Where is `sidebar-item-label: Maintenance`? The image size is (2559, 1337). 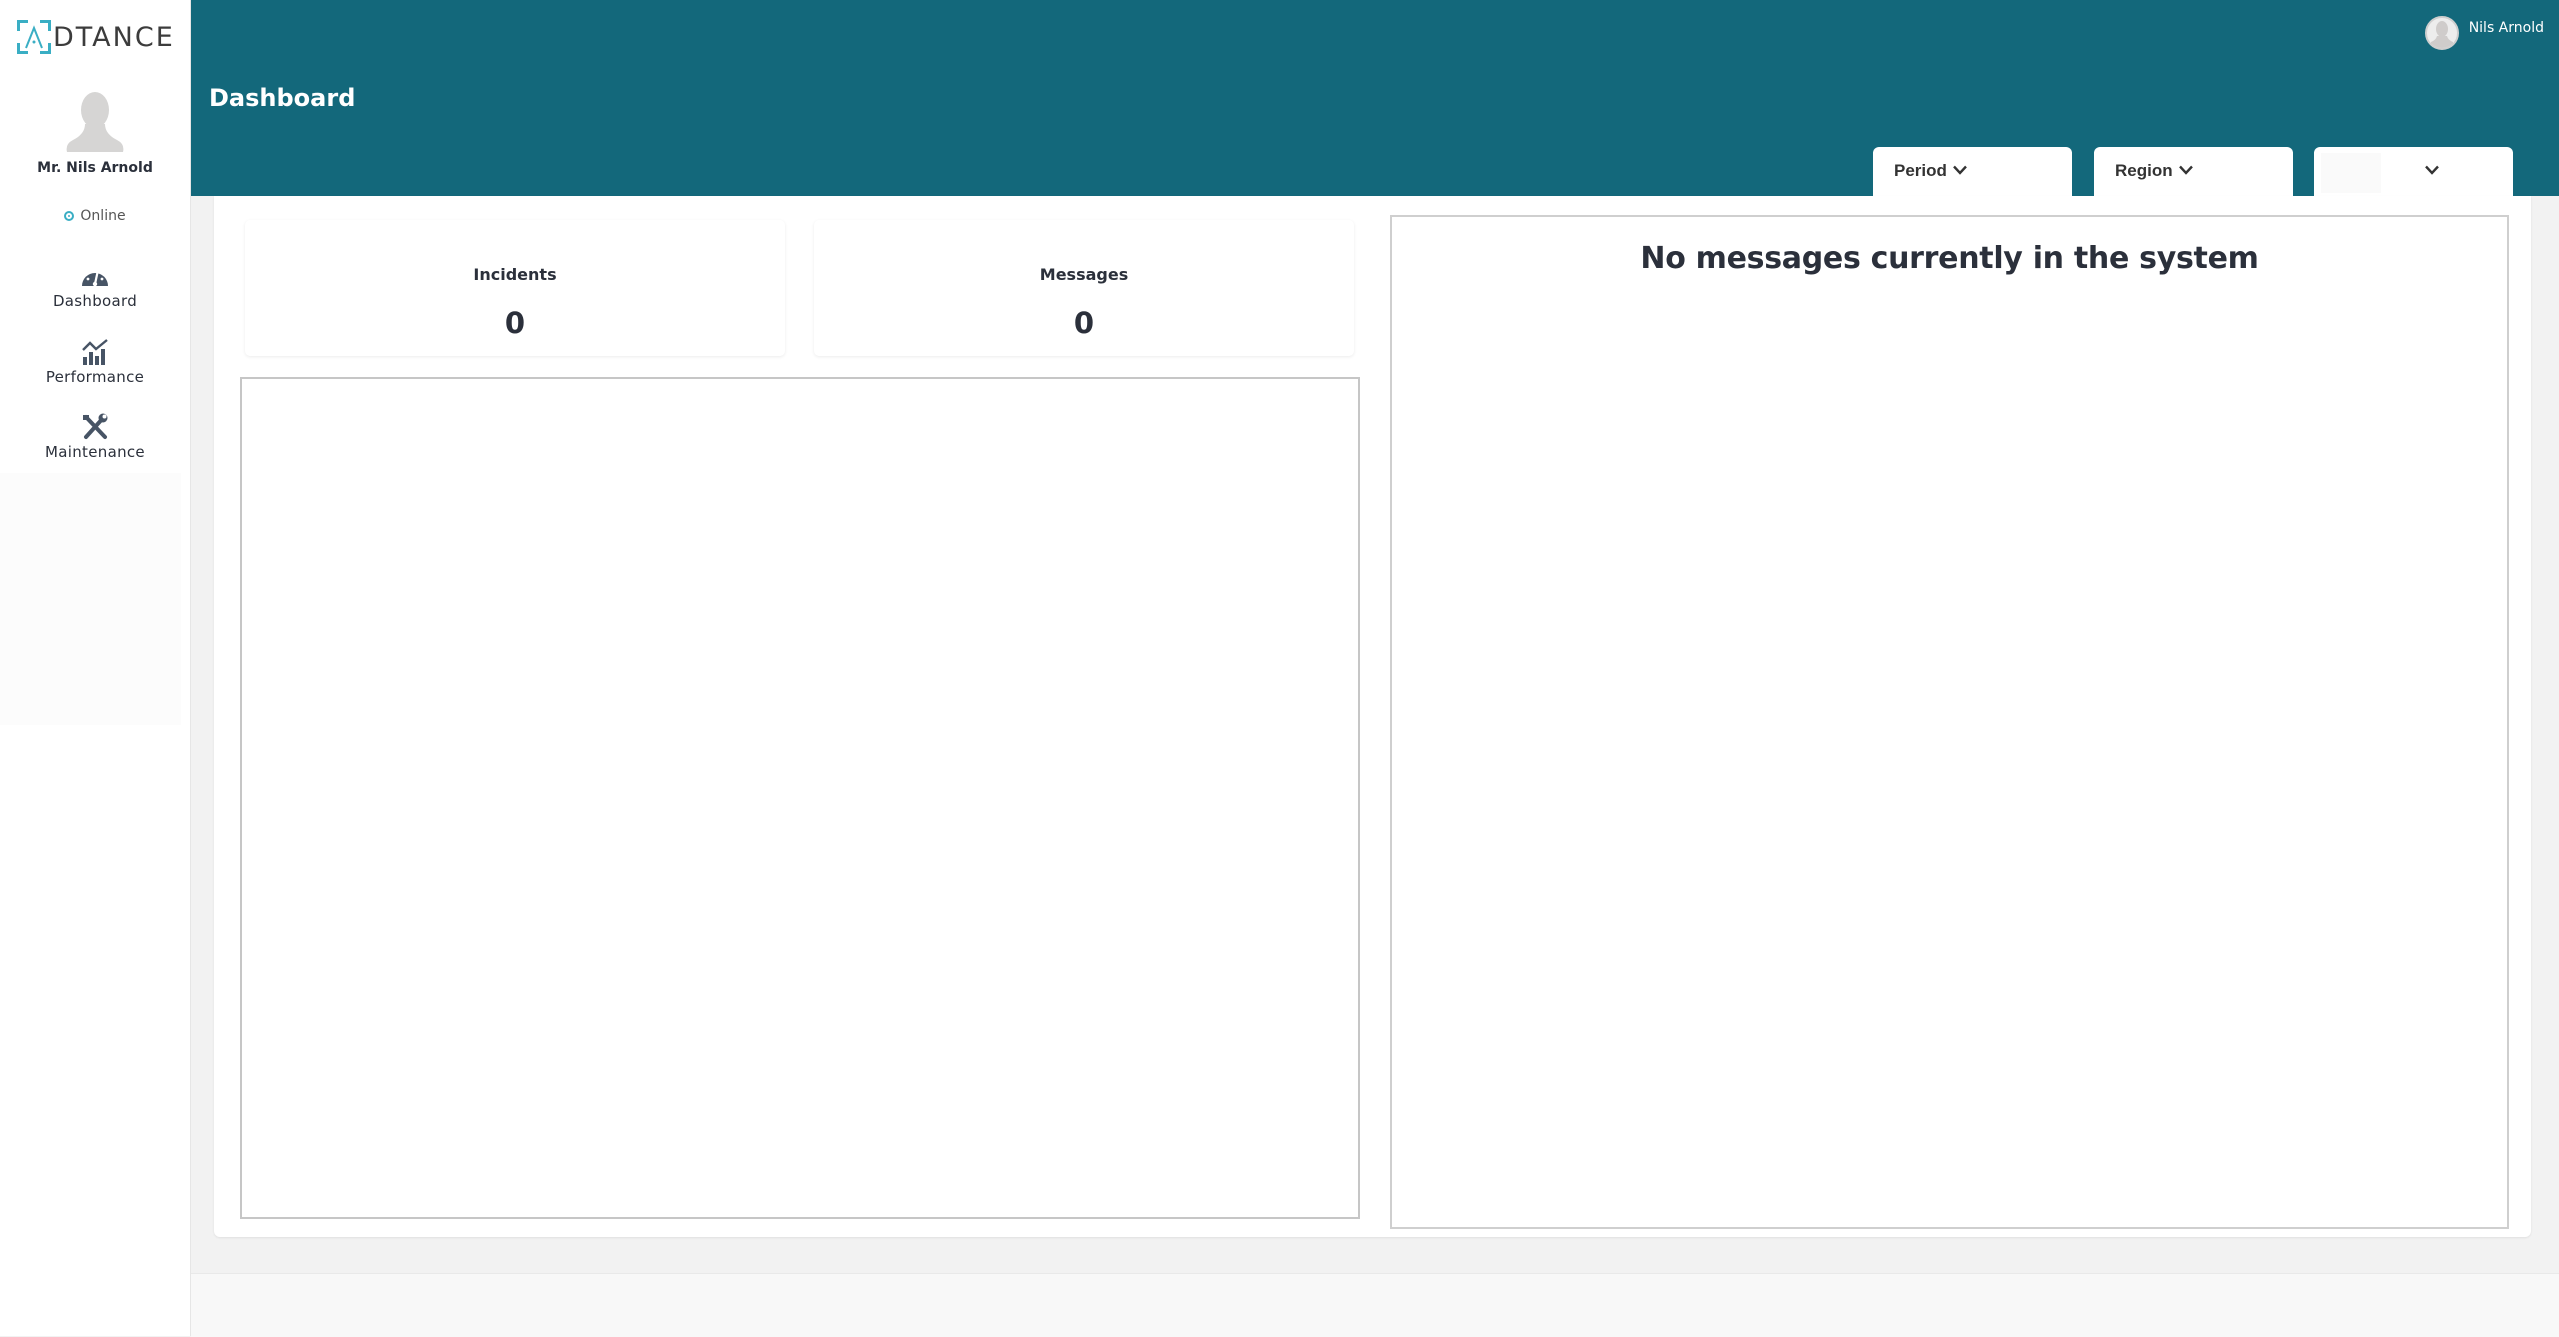
sidebar-item-label: Maintenance is located at coordinates (95, 452).